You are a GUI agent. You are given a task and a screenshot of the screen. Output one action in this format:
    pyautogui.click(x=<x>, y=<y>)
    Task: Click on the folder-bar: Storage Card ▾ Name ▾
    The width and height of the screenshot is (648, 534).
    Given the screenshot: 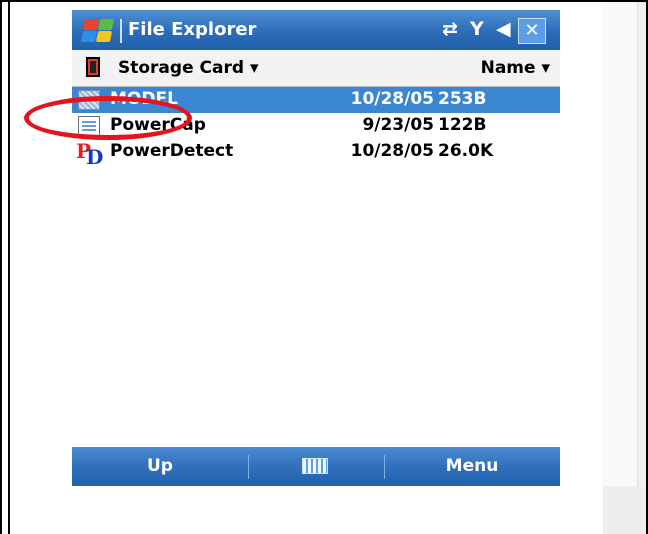 What is the action you would take?
    pyautogui.click(x=316, y=68)
    